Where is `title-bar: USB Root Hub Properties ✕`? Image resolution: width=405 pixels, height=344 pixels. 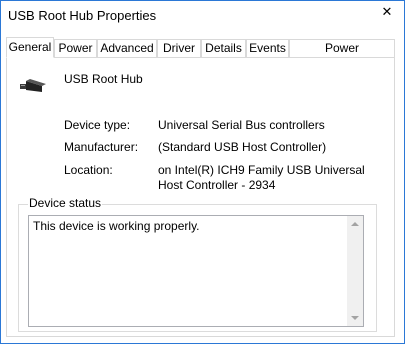
title-bar: USB Root Hub Properties ✕ is located at coordinates (202, 16).